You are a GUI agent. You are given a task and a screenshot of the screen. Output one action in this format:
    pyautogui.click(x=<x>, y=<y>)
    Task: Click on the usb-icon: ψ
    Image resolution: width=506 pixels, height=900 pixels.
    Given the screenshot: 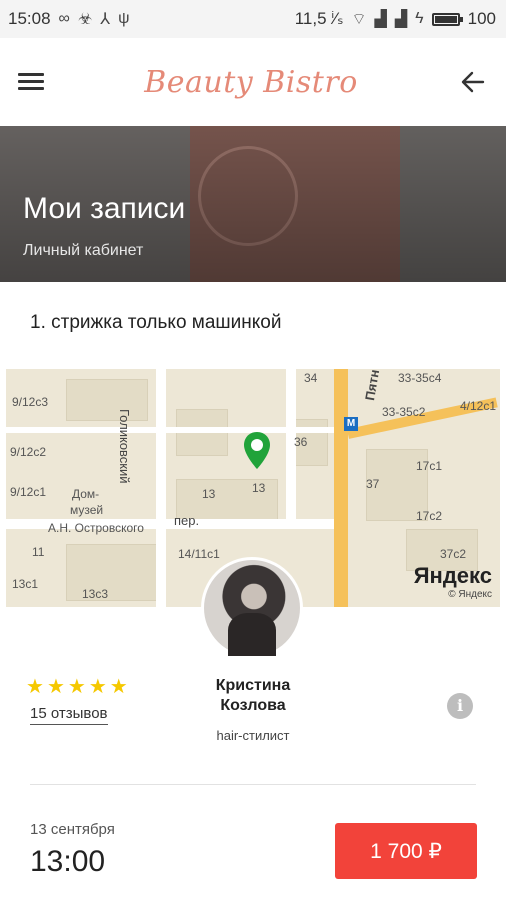 What is the action you would take?
    pyautogui.click(x=124, y=18)
    